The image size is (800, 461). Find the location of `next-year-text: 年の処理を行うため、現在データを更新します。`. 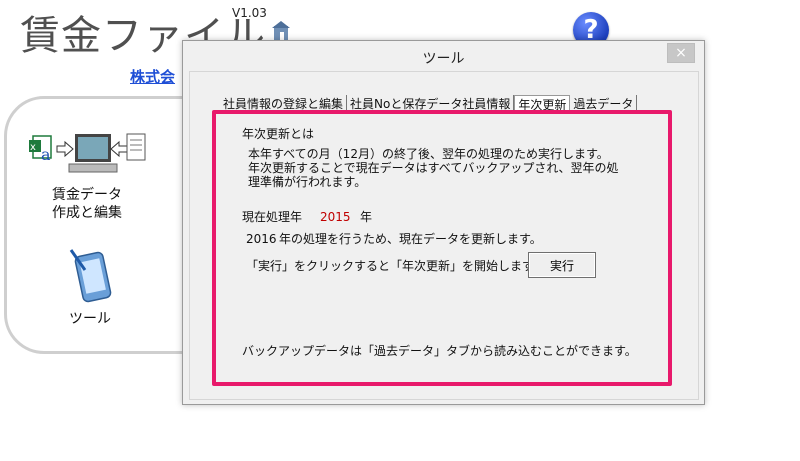

next-year-text: 年の処理を行うため、現在データを更新します。 is located at coordinates (410, 239).